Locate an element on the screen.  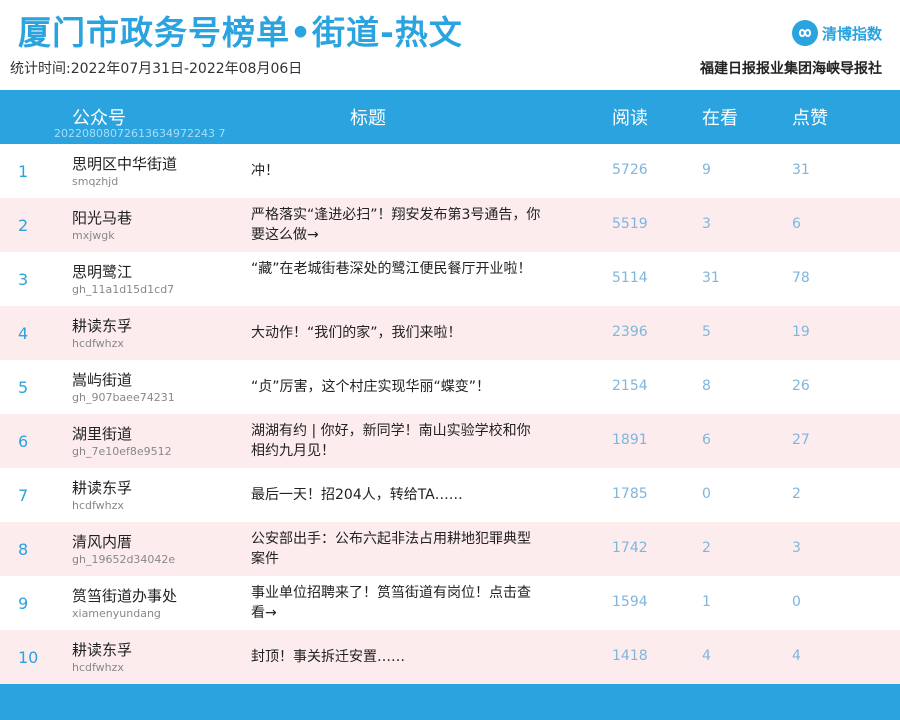
page-title: 厦门市政务号榜单•街道-热文 is located at coordinates (240, 32).